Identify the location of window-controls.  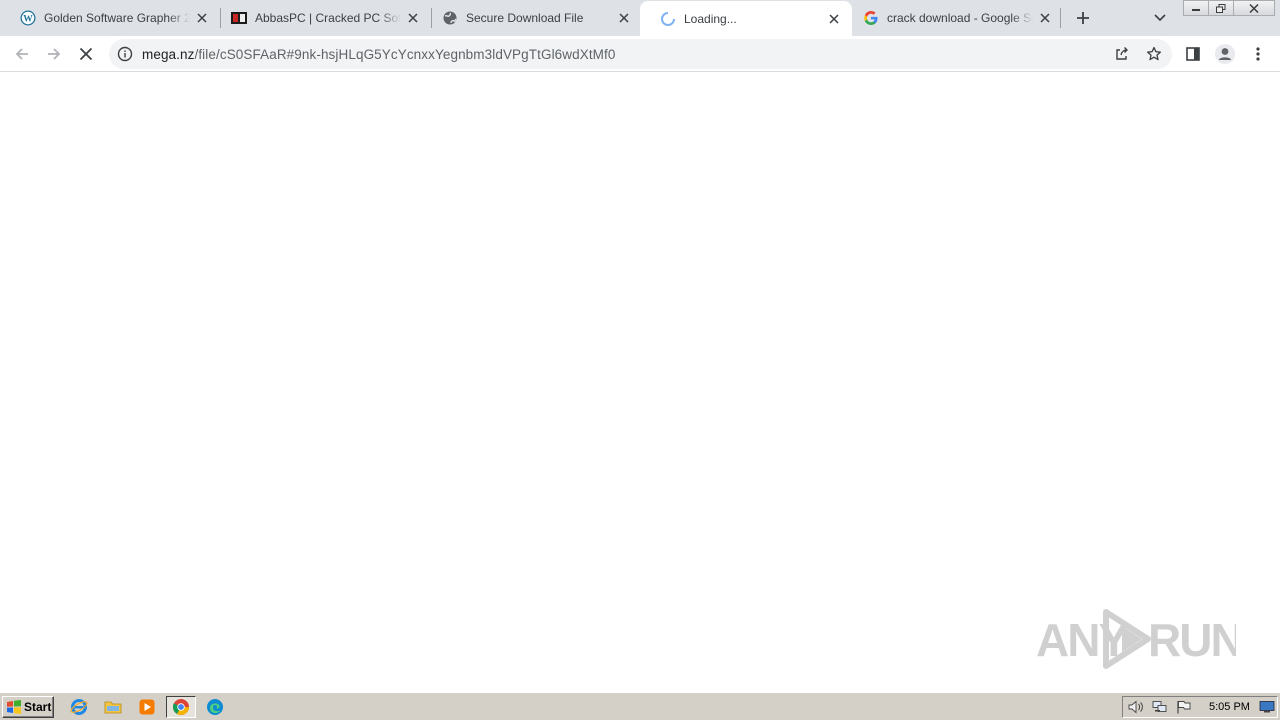
(1229, 9).